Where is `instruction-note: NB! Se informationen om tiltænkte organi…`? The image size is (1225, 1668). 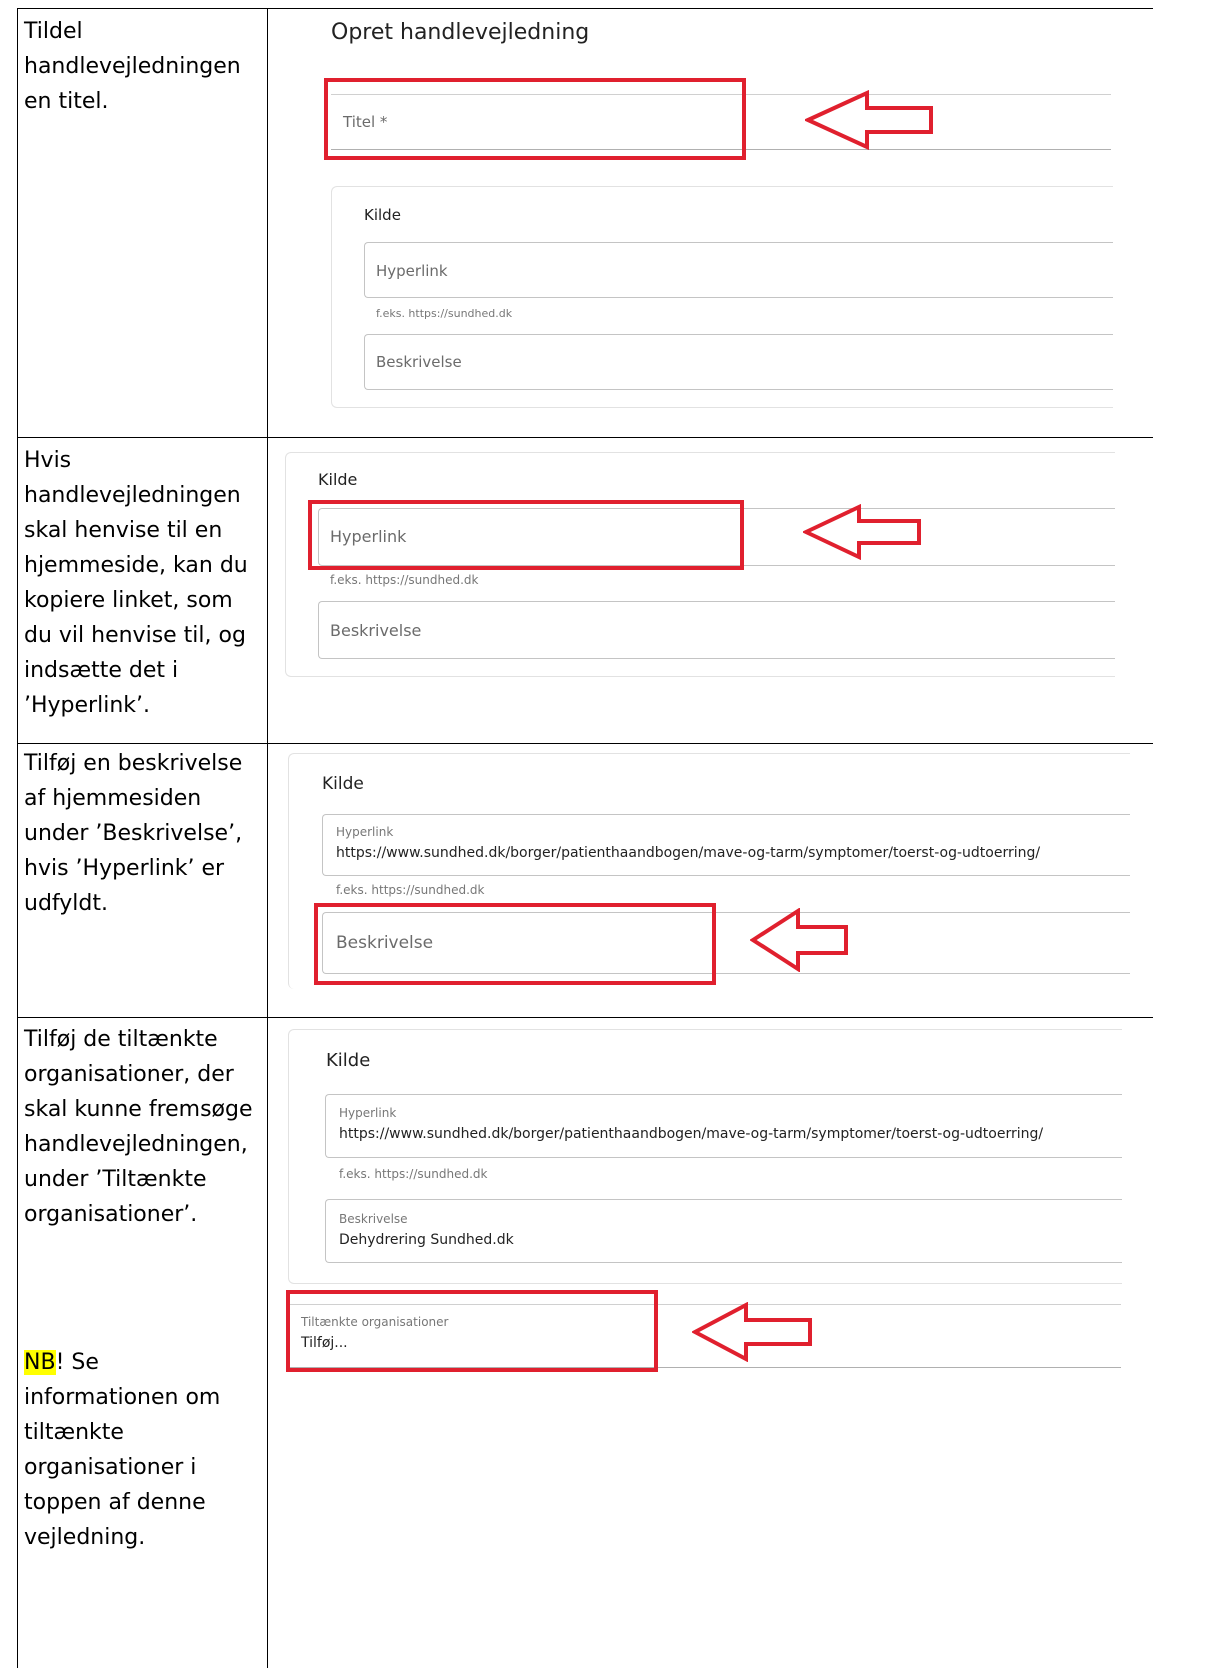 instruction-note: NB! Se informationen om tiltænkte organi… is located at coordinates (142, 1450).